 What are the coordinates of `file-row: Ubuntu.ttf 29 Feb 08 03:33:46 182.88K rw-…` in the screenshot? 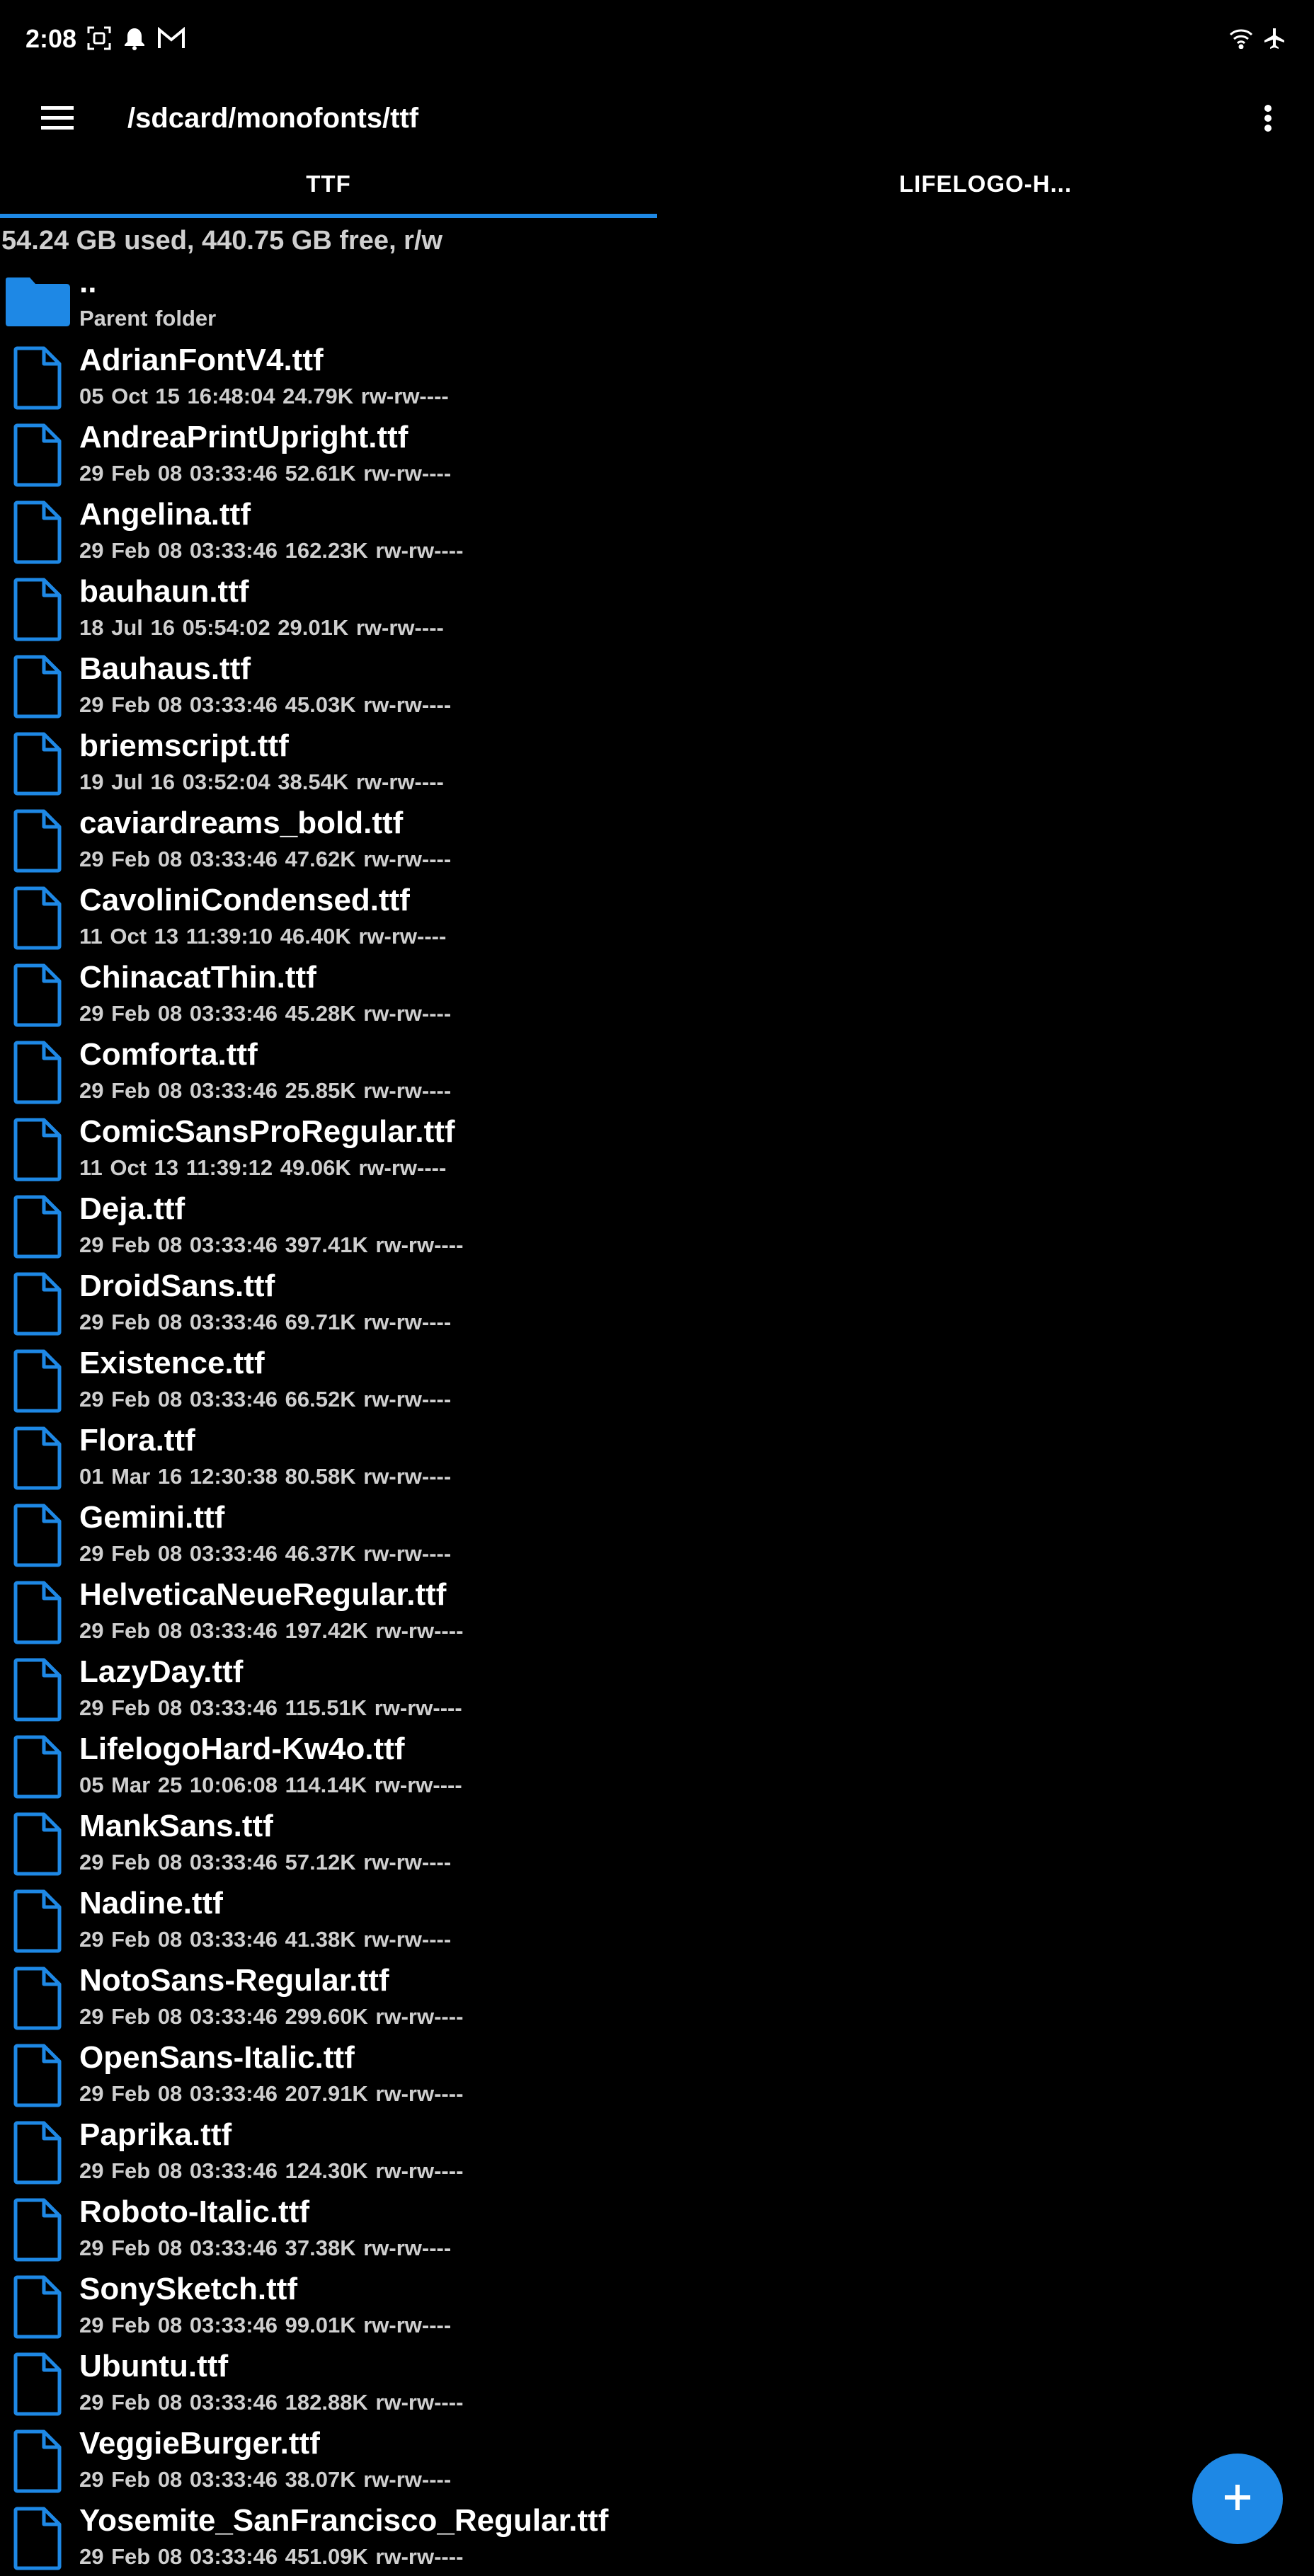 It's located at (657, 2383).